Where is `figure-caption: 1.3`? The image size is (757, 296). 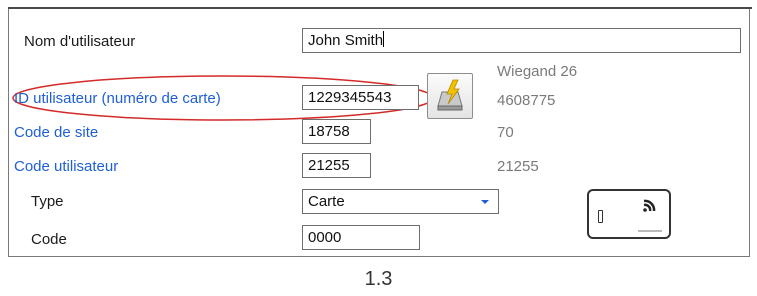 figure-caption: 1.3 is located at coordinates (378, 279).